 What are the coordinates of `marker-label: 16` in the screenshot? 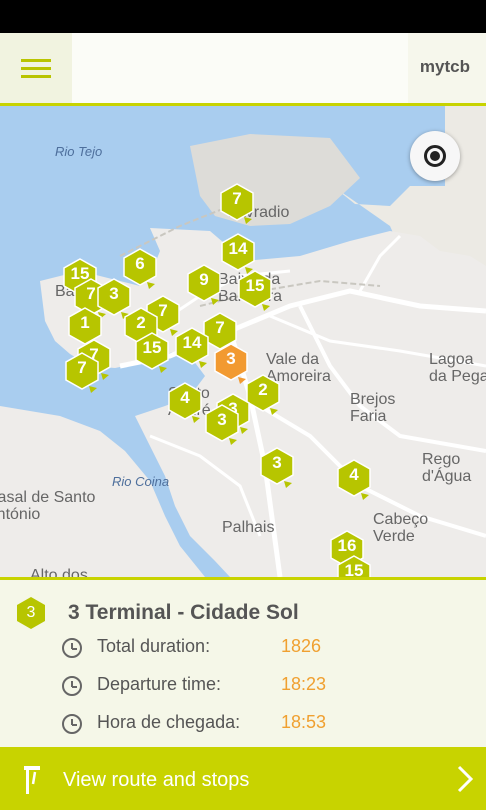 It's located at (347, 545).